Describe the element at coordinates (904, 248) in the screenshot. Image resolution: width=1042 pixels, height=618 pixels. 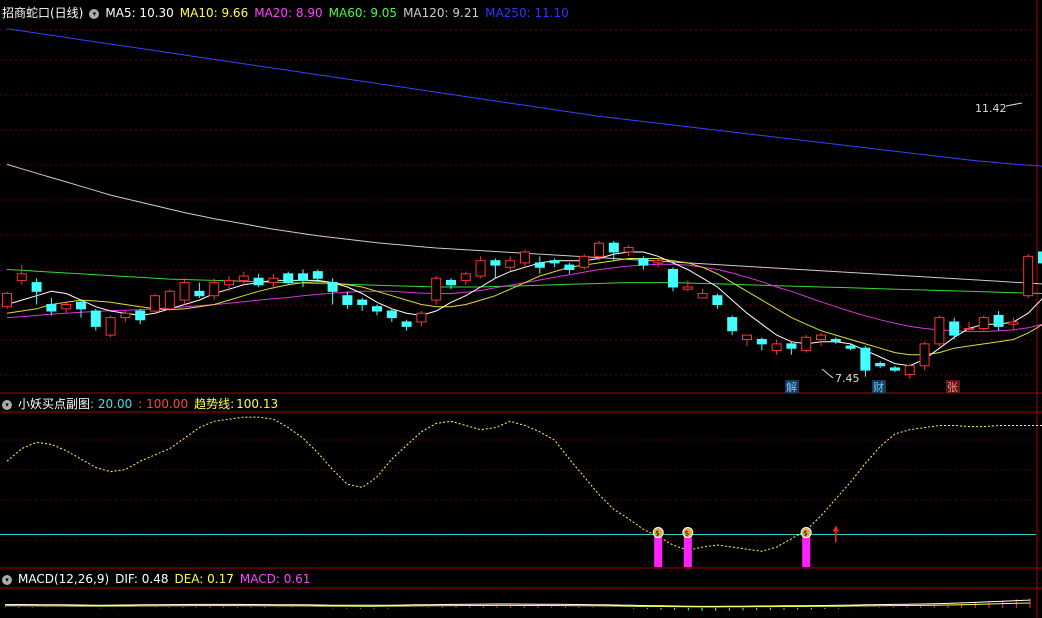
I see `annotations: 11.42 7.45 解 财 张` at that location.